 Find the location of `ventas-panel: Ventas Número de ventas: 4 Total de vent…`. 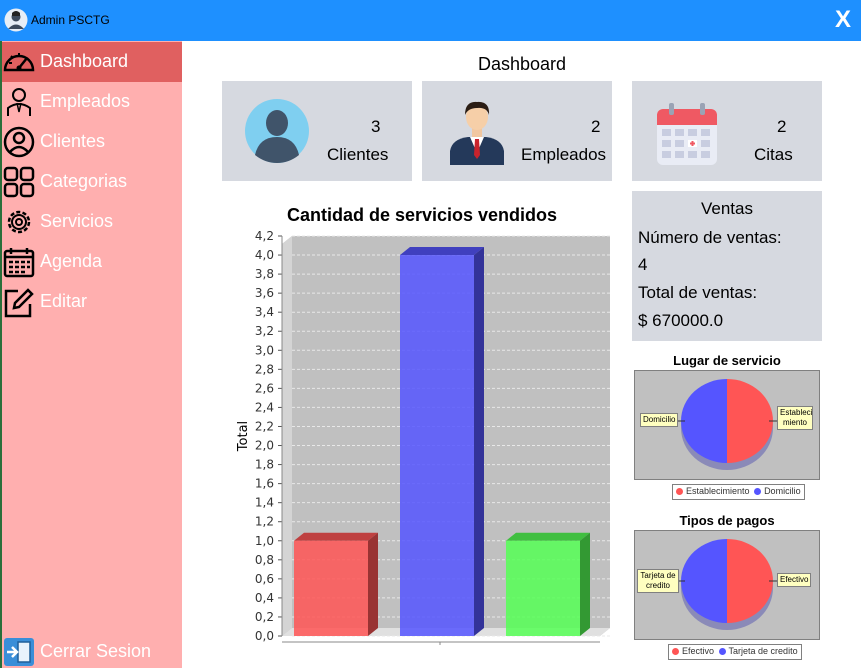

ventas-panel: Ventas Número de ventas: 4 Total de vent… is located at coordinates (727, 266).